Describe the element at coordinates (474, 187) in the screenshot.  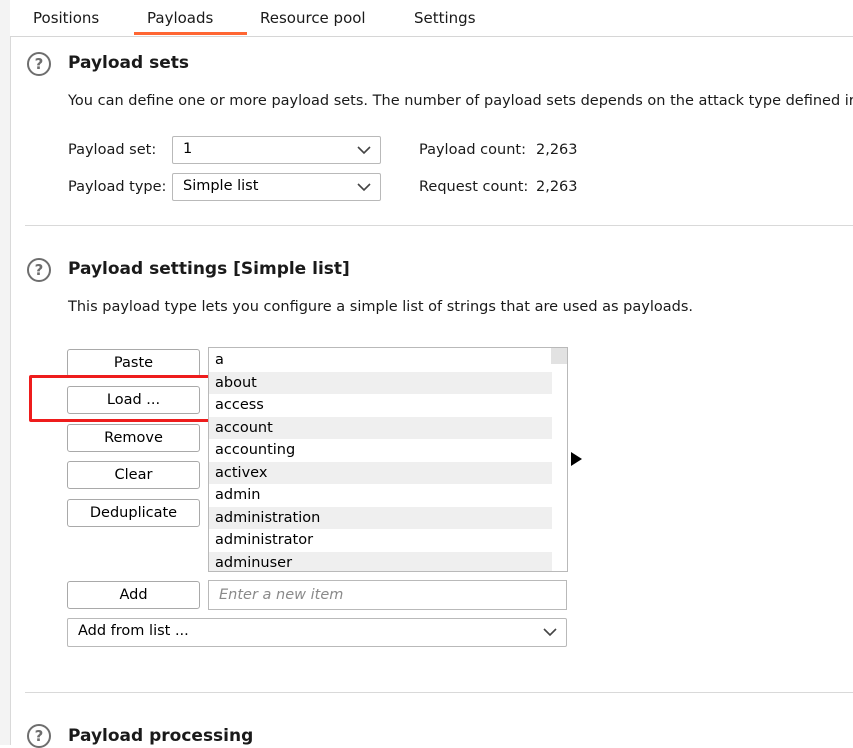
I see `request-count-label: Request count:` at that location.